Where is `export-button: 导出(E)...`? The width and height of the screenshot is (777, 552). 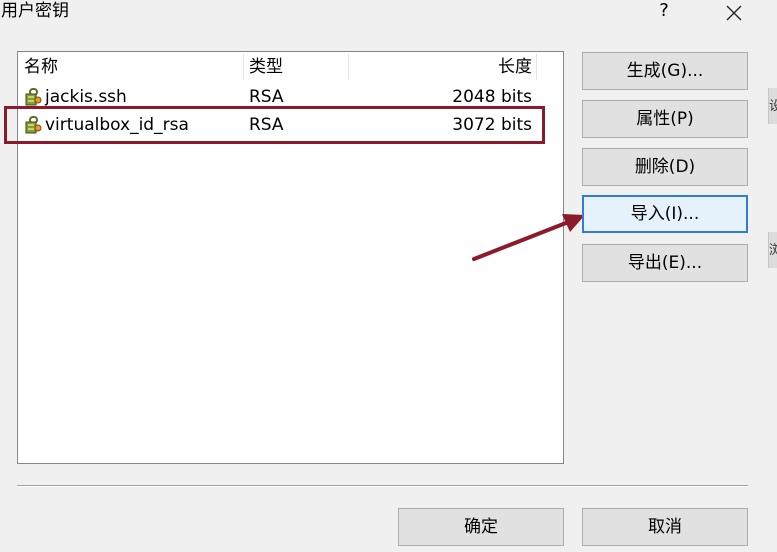 export-button: 导出(E)... is located at coordinates (665, 263).